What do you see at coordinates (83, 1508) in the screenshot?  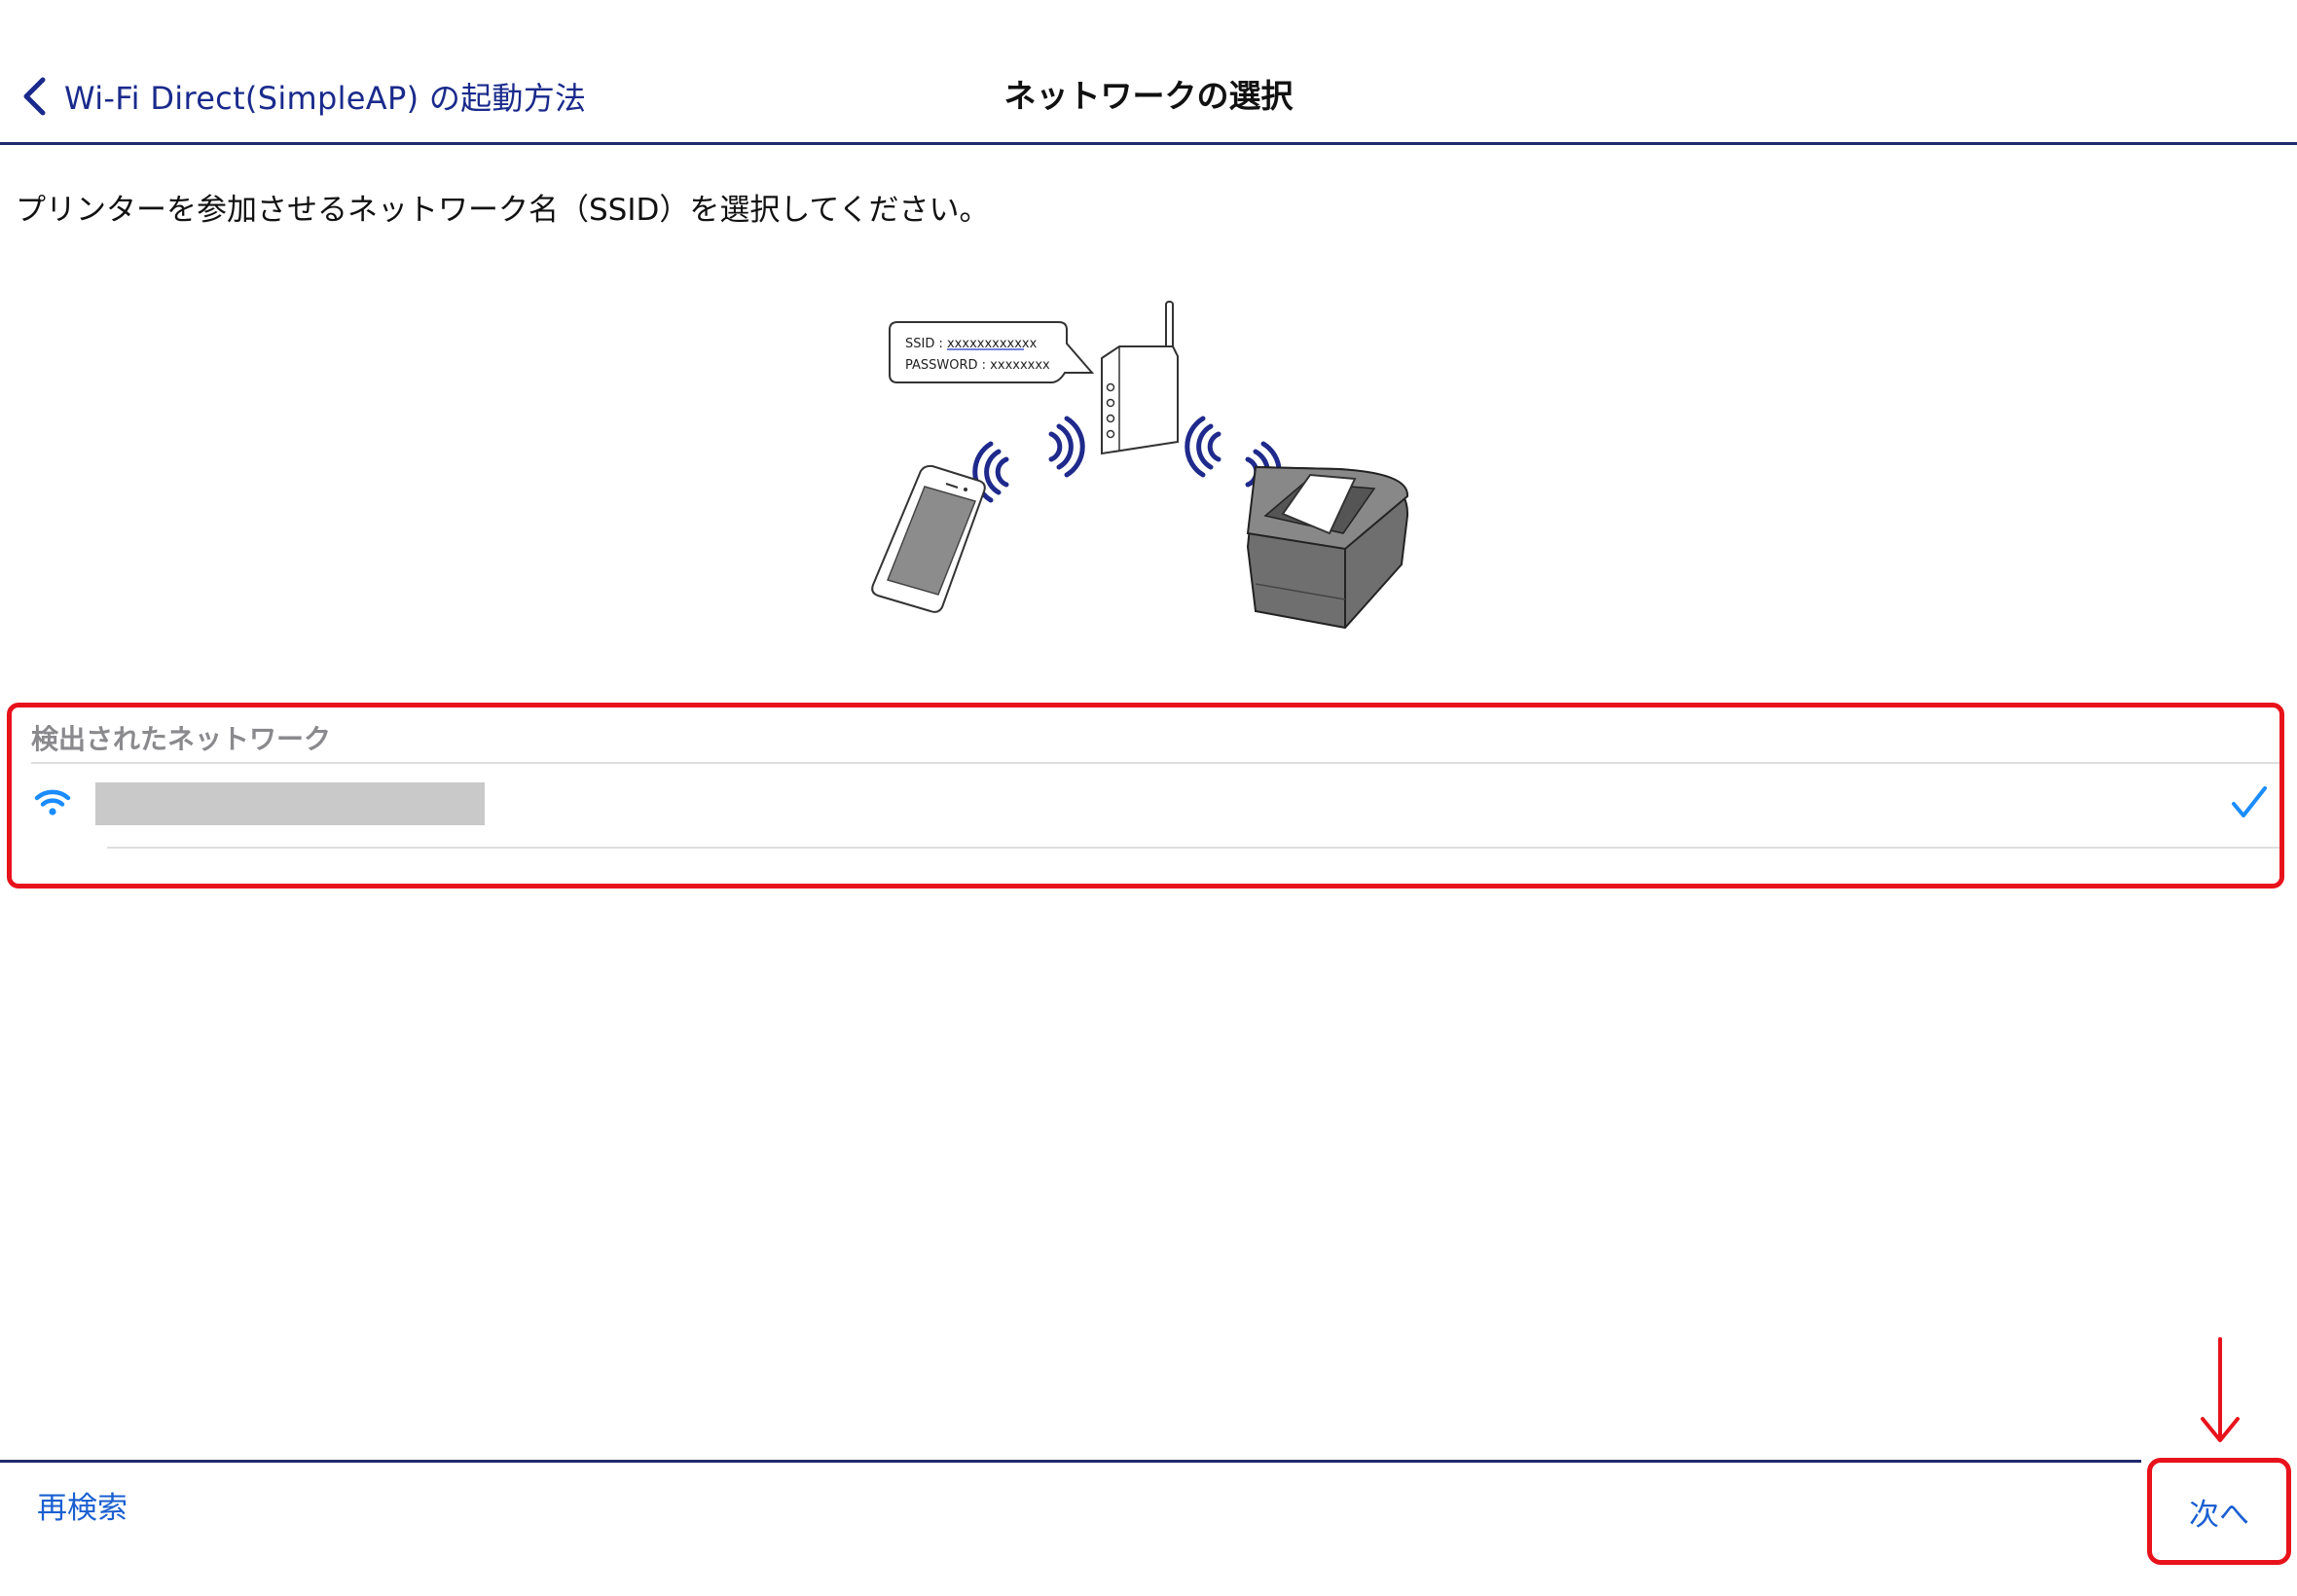 I see `rescan-button: 再検索` at bounding box center [83, 1508].